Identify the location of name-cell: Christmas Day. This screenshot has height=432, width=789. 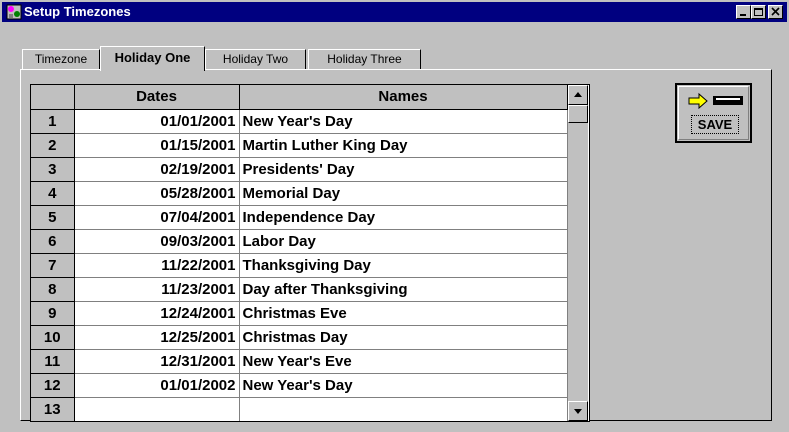
(403, 337).